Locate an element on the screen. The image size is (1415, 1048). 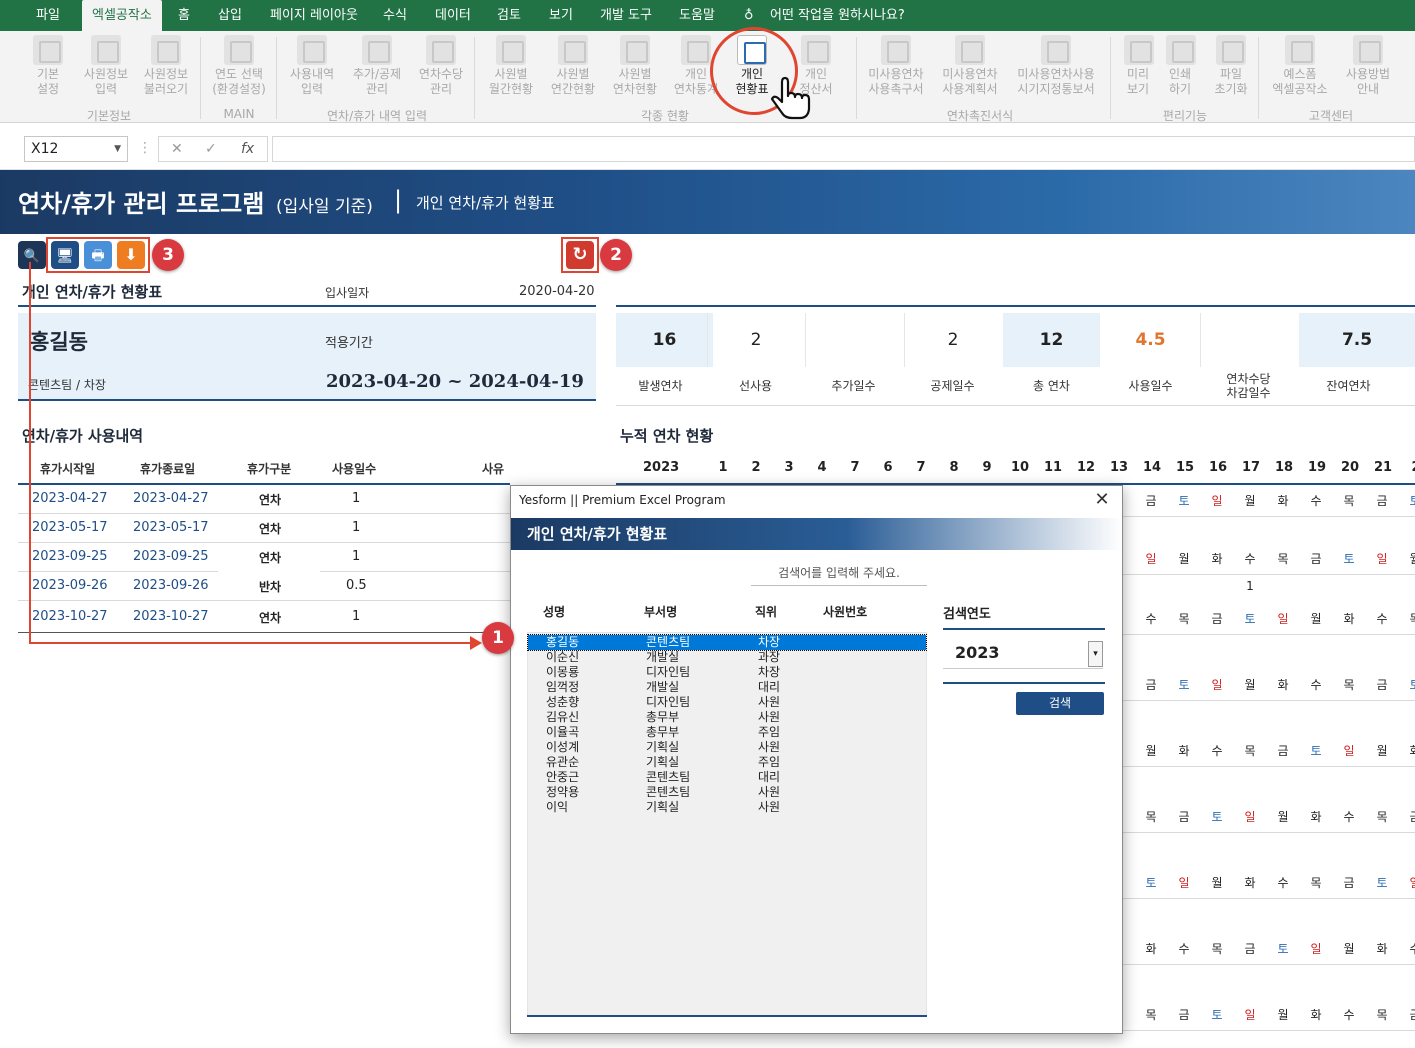
calendar-day-header: 16 is located at coordinates (1218, 467).